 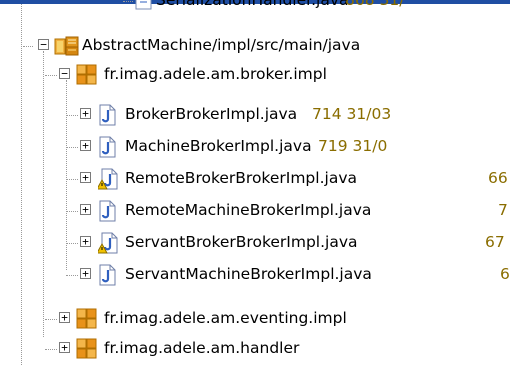 I want to click on tree-row-package: + fr.imag.adele.am.handler, so click(x=255, y=350).